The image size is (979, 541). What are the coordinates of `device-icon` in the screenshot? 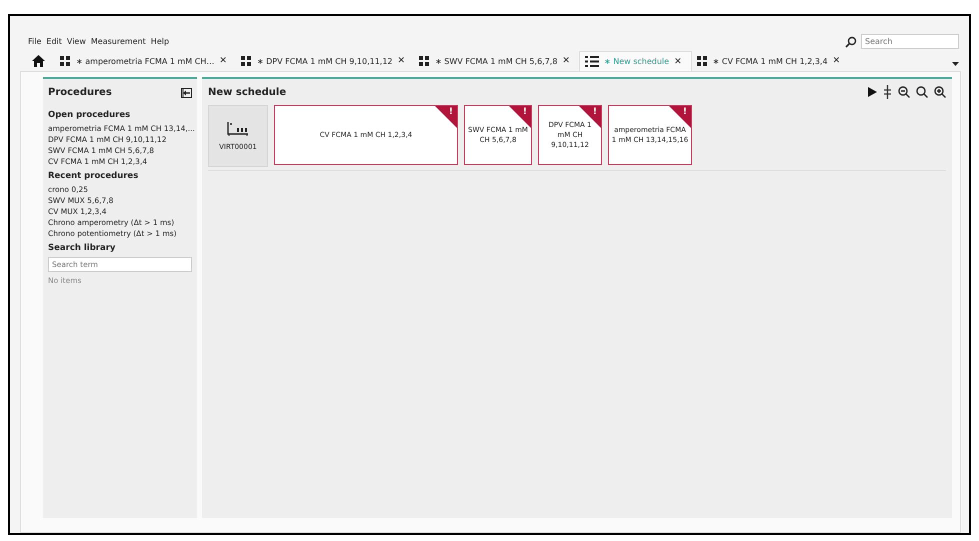 It's located at (238, 129).